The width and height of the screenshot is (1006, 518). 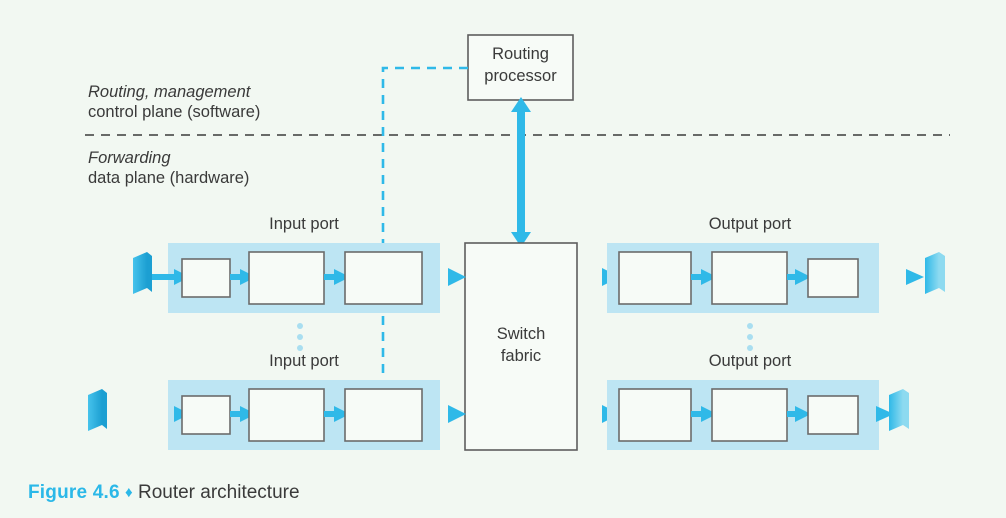 What do you see at coordinates (174, 112) in the screenshot?
I see `control-plane-label-line2: control plane (software)` at bounding box center [174, 112].